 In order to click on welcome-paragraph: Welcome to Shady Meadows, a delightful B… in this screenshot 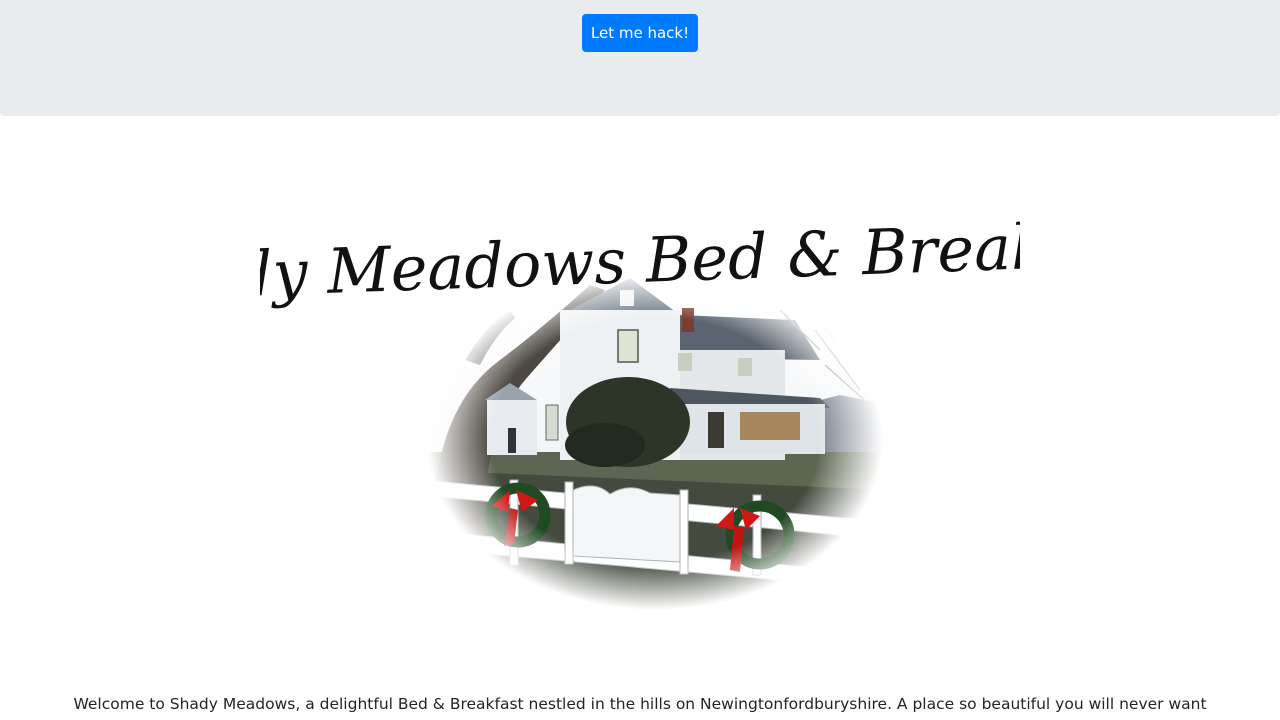, I will do `click(640, 704)`.